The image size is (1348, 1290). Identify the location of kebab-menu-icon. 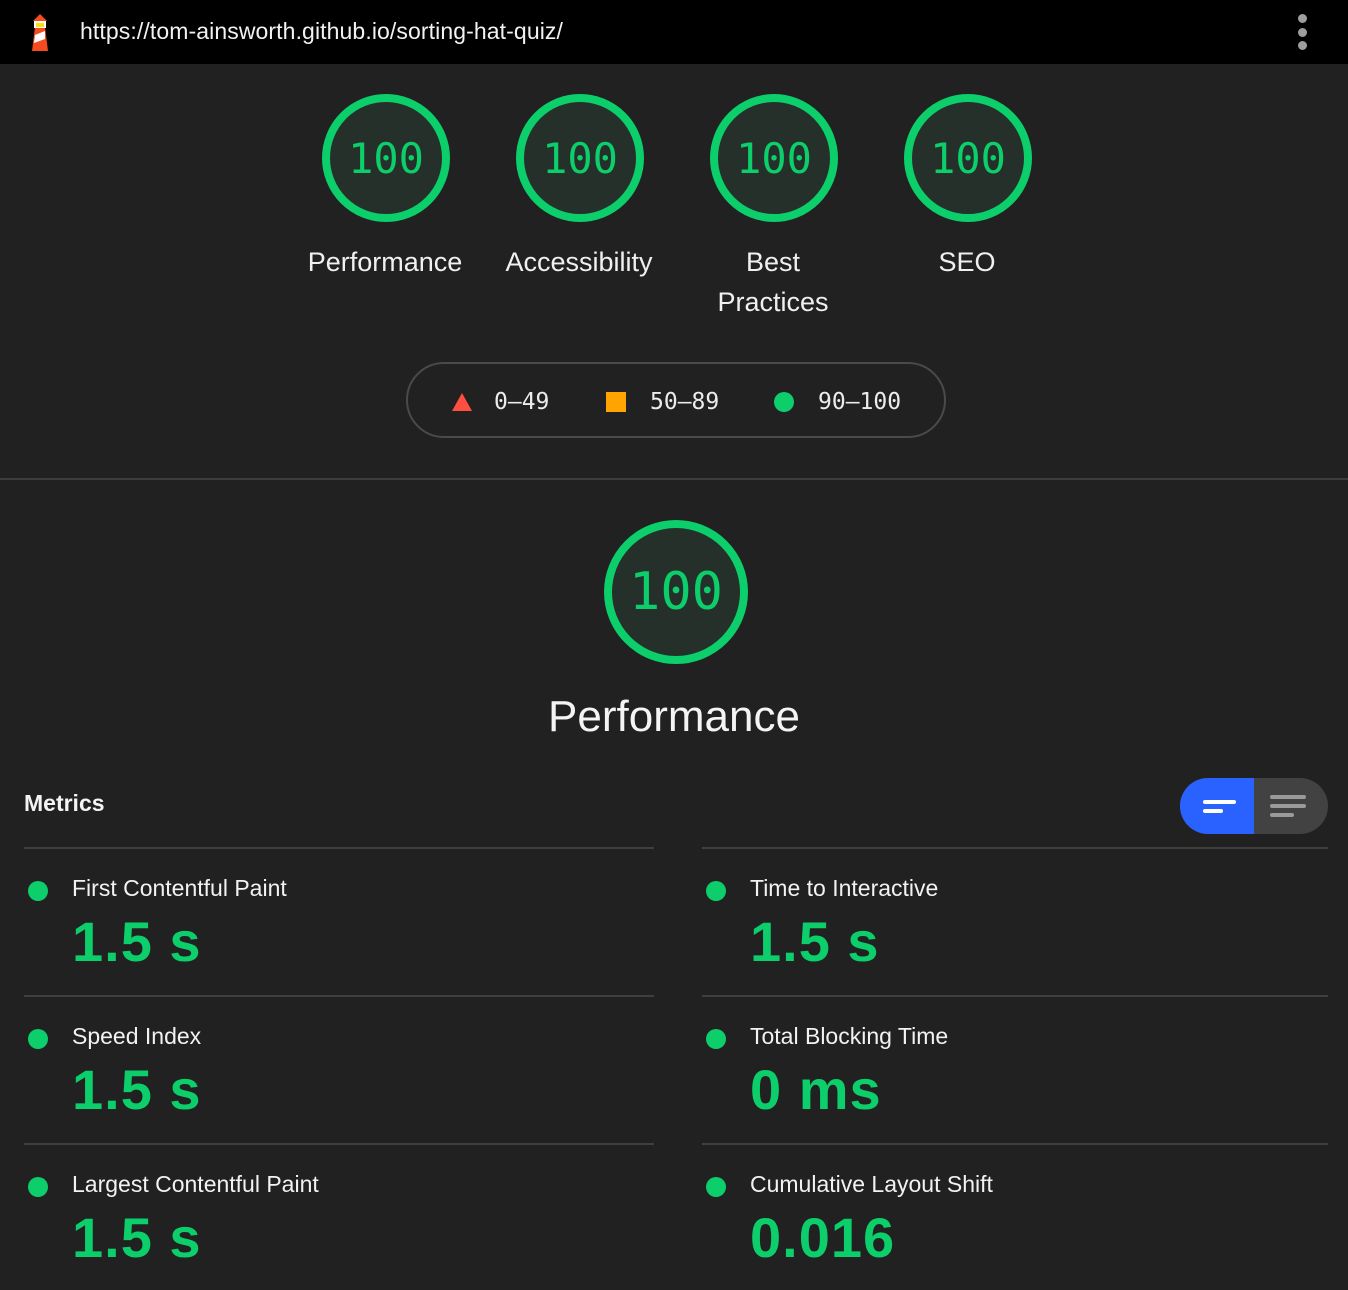
(1302, 32).